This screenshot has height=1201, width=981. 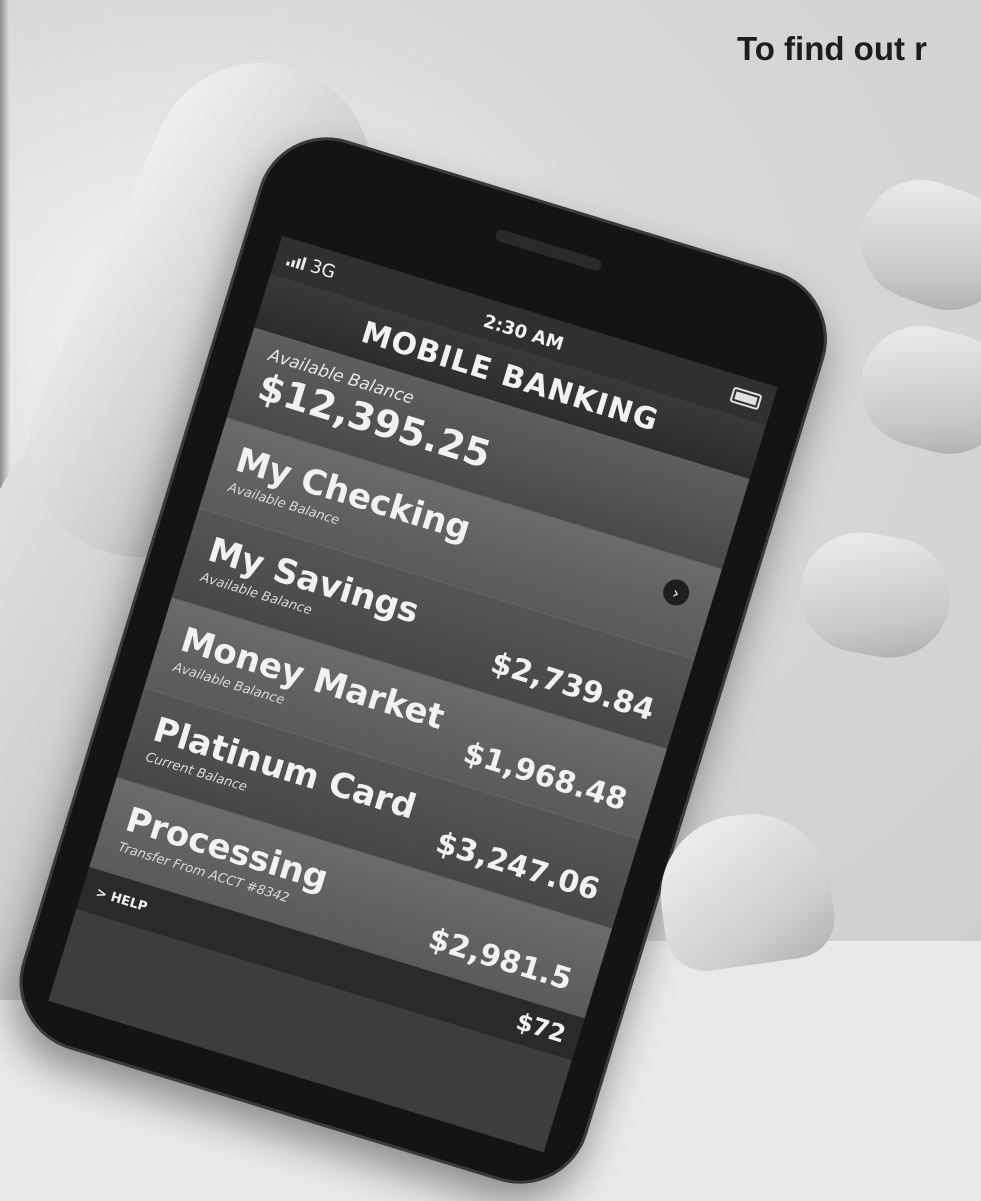 I want to click on headline-text: To find out r, so click(x=832, y=48).